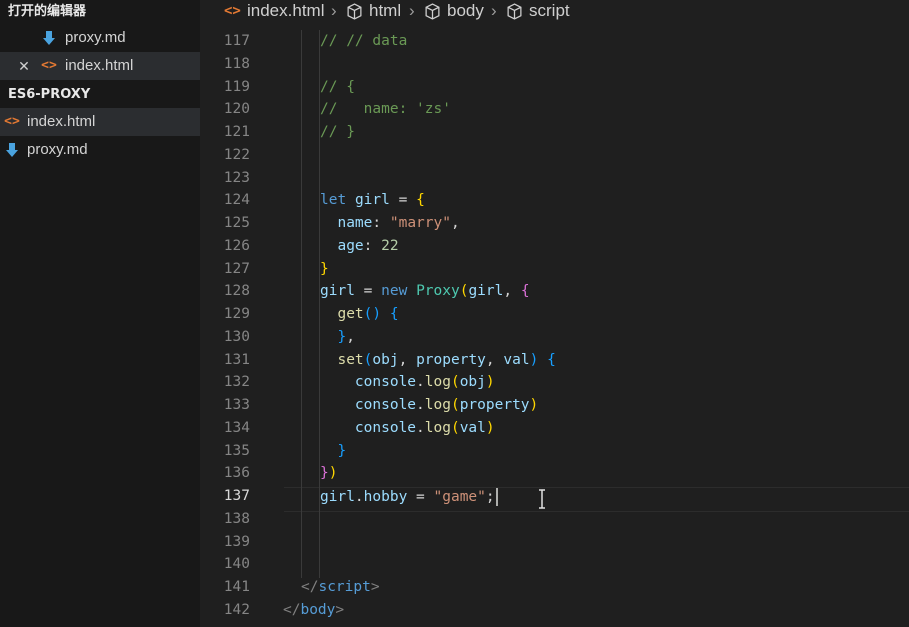 The width and height of the screenshot is (909, 627). I want to click on code-line: // }, so click(337, 132).